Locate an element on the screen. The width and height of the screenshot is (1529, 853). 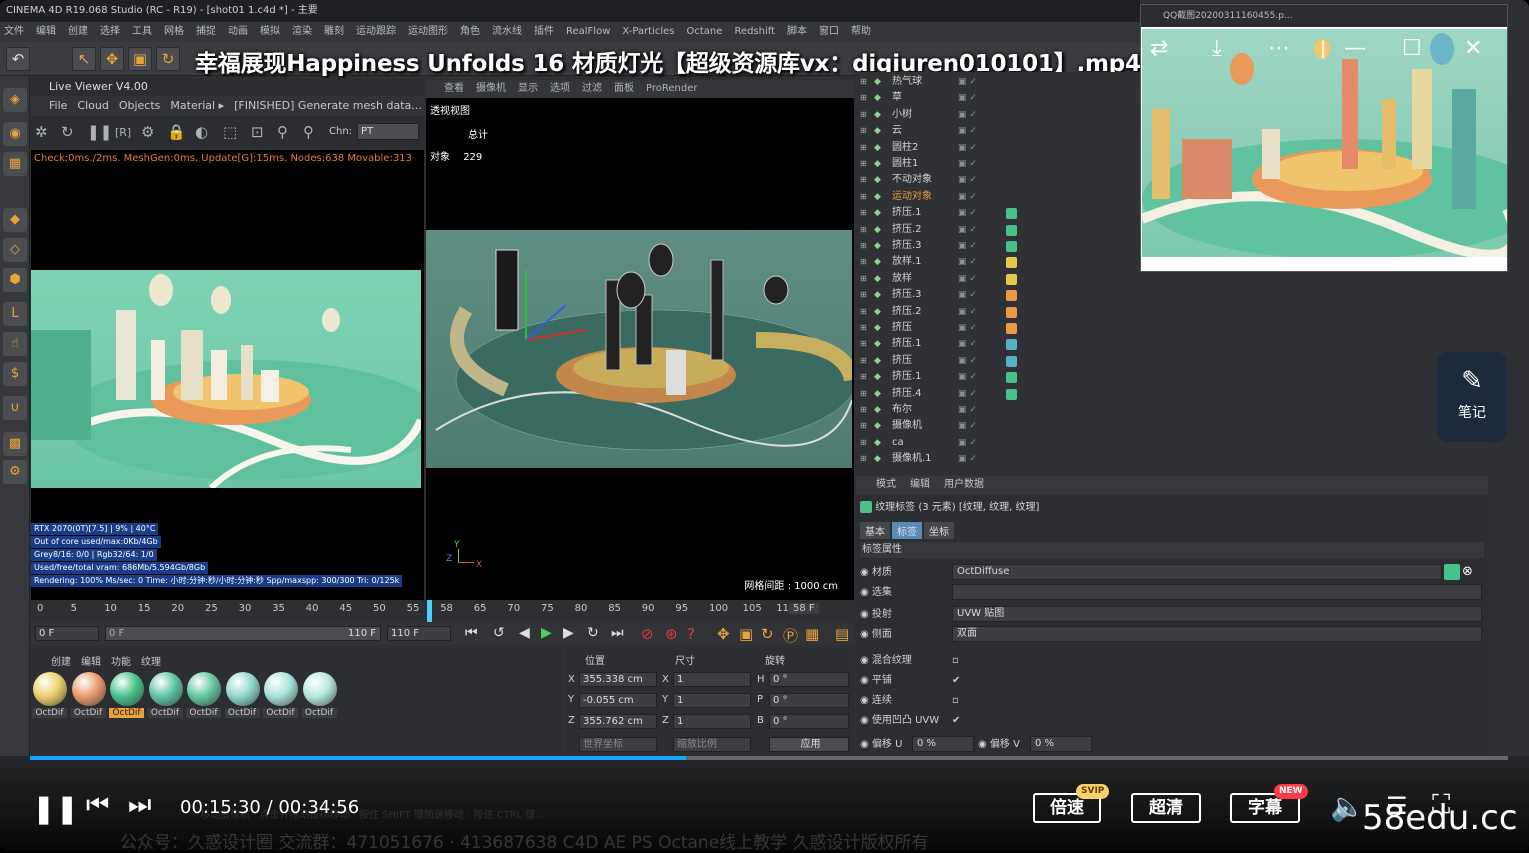
prev-key-icon: ↺ is located at coordinates (499, 633).